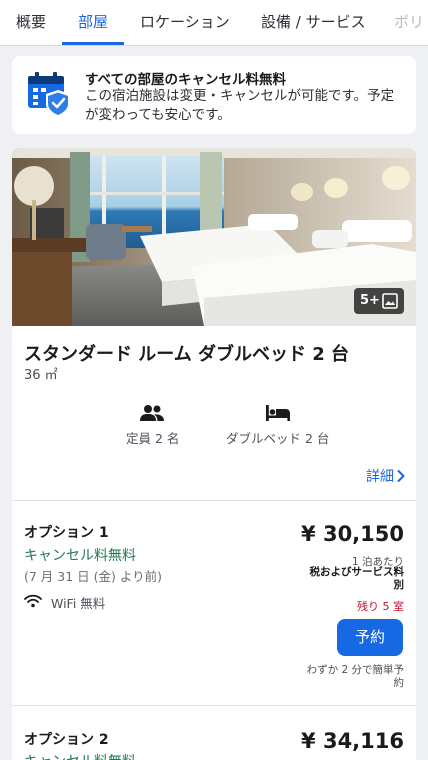 Image resolution: width=428 pixels, height=760 pixels. What do you see at coordinates (33, 601) in the screenshot?
I see `wifi-icon` at bounding box center [33, 601].